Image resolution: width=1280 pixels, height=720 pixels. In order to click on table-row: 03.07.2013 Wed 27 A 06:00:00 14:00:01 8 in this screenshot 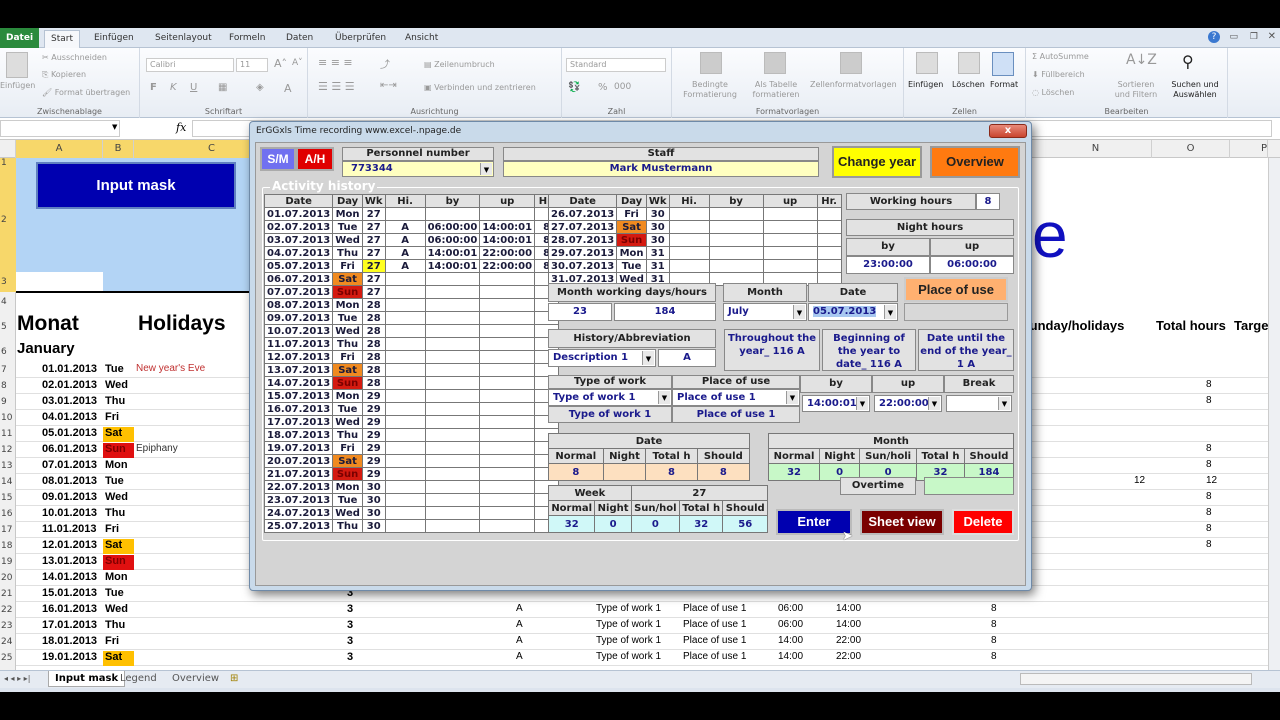, I will do `click(411, 240)`.